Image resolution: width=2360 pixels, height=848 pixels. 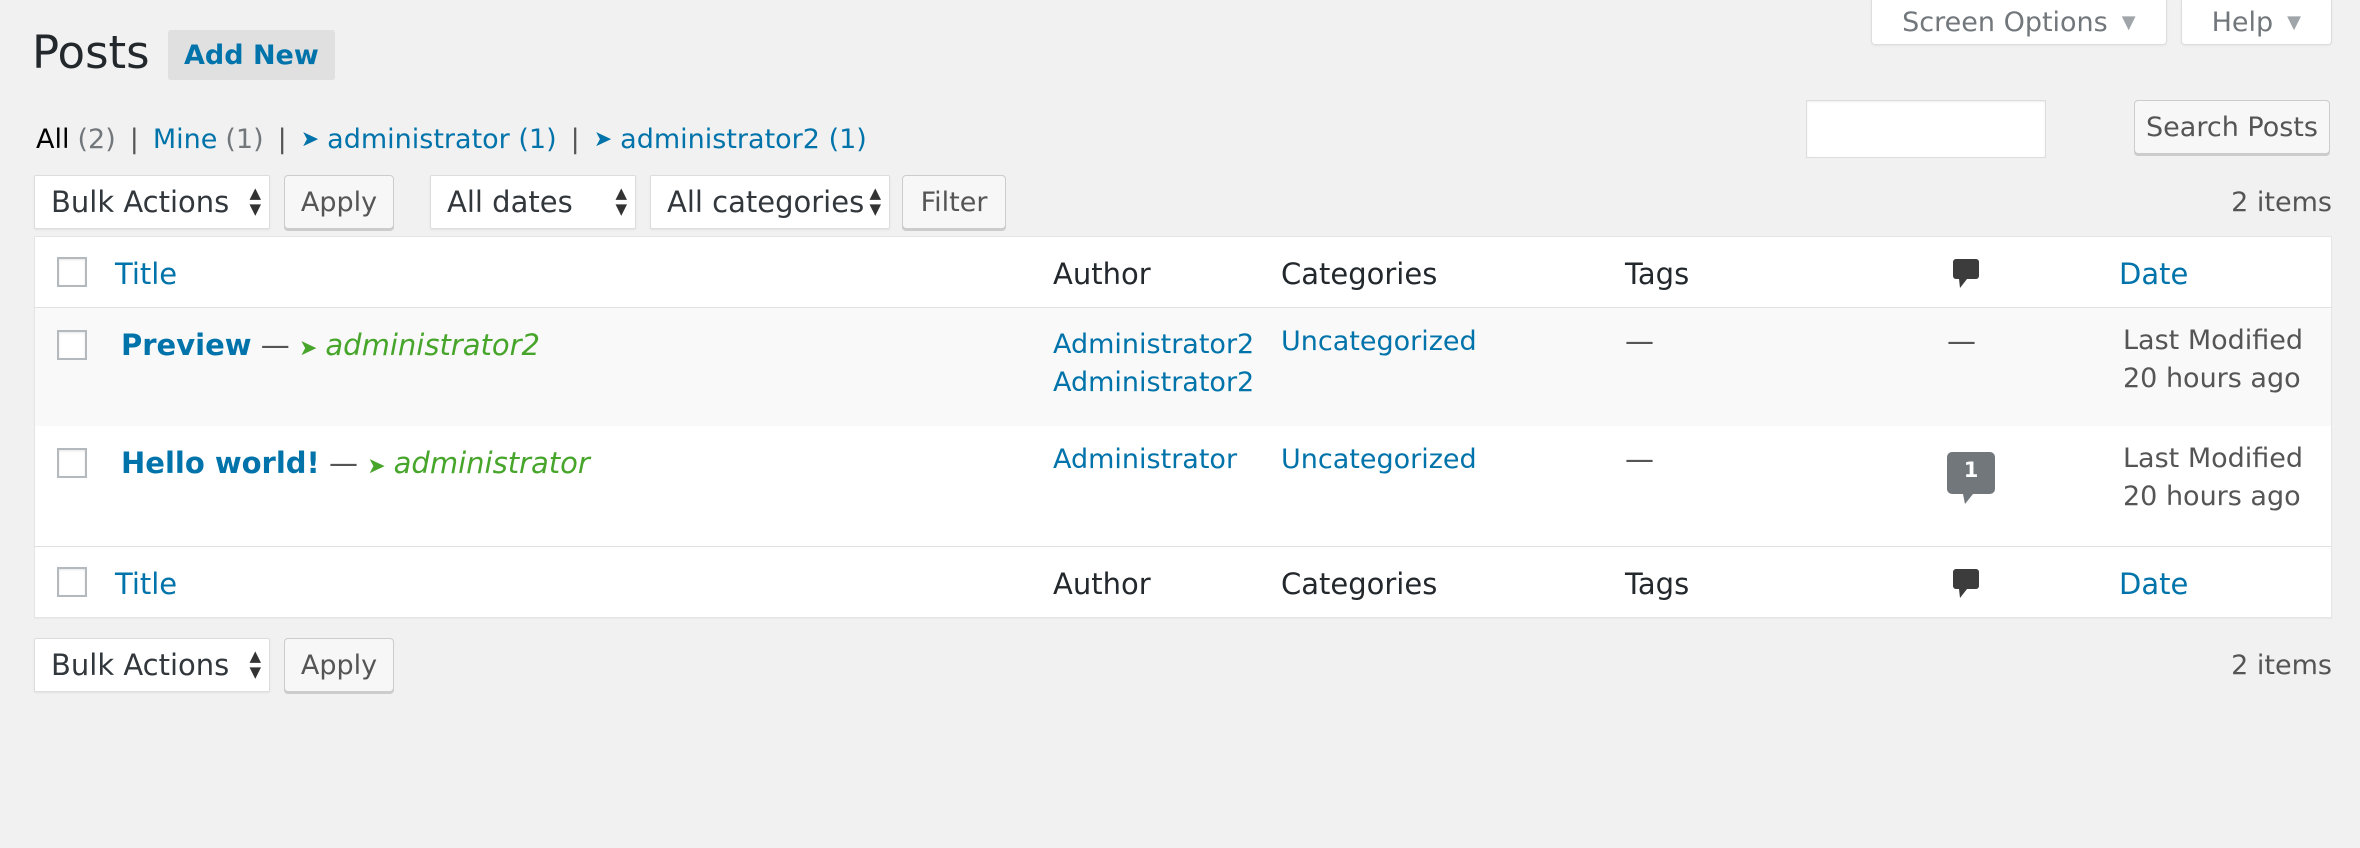 What do you see at coordinates (91, 52) in the screenshot?
I see `page-title: Posts` at bounding box center [91, 52].